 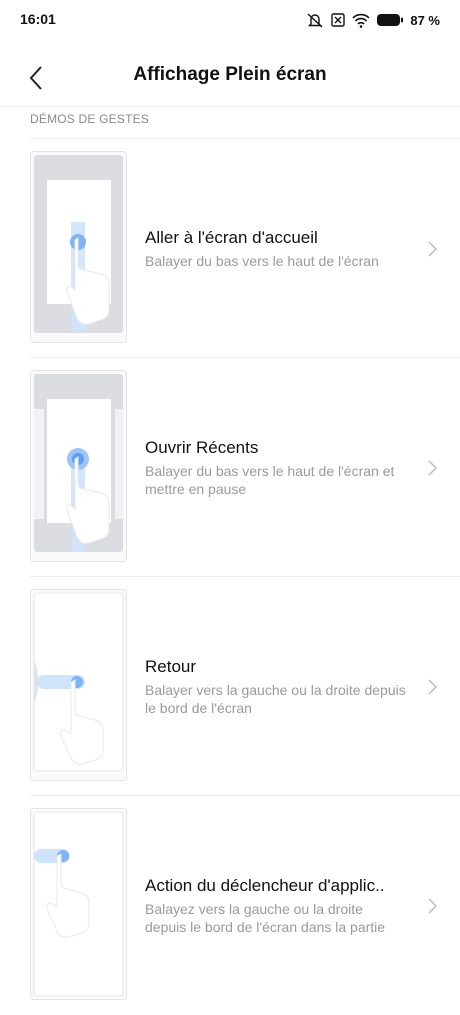 What do you see at coordinates (231, 237) in the screenshot?
I see `gesture-title: Aller à l'écran d'accueil` at bounding box center [231, 237].